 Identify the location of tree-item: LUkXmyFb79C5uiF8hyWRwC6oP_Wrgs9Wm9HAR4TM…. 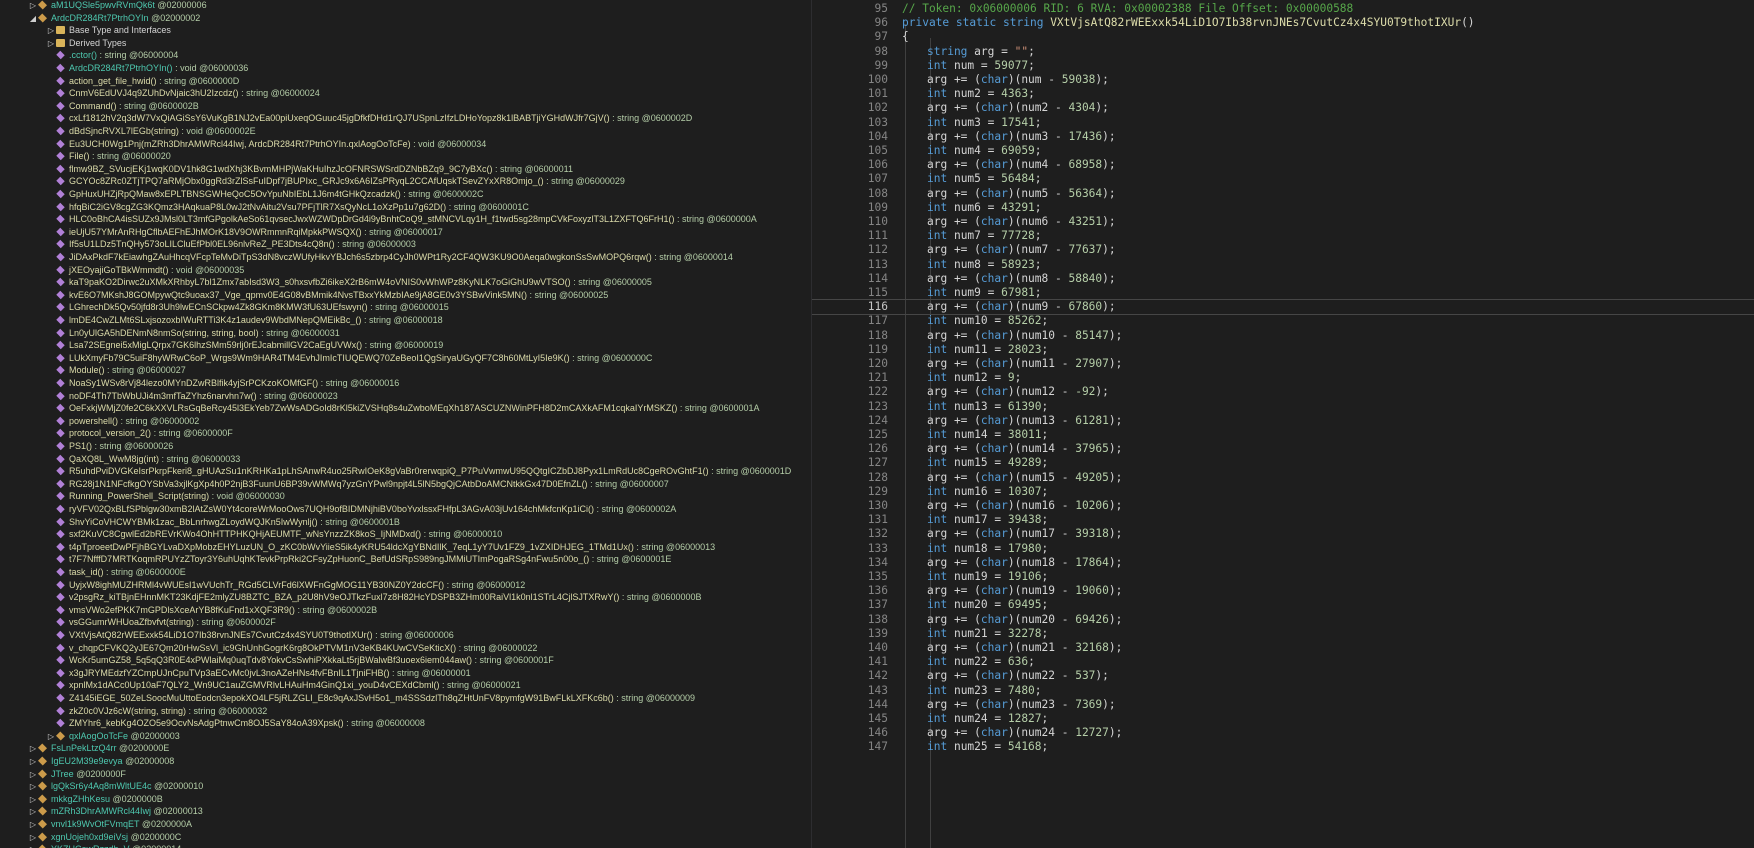
(349, 358).